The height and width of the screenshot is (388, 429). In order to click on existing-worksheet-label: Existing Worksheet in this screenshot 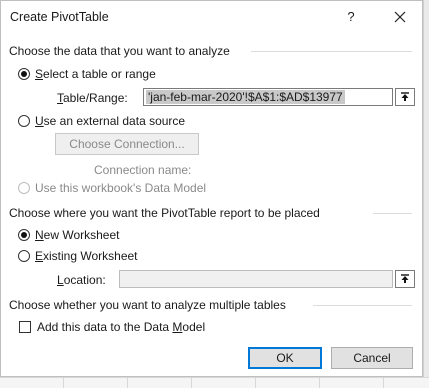, I will do `click(86, 256)`.